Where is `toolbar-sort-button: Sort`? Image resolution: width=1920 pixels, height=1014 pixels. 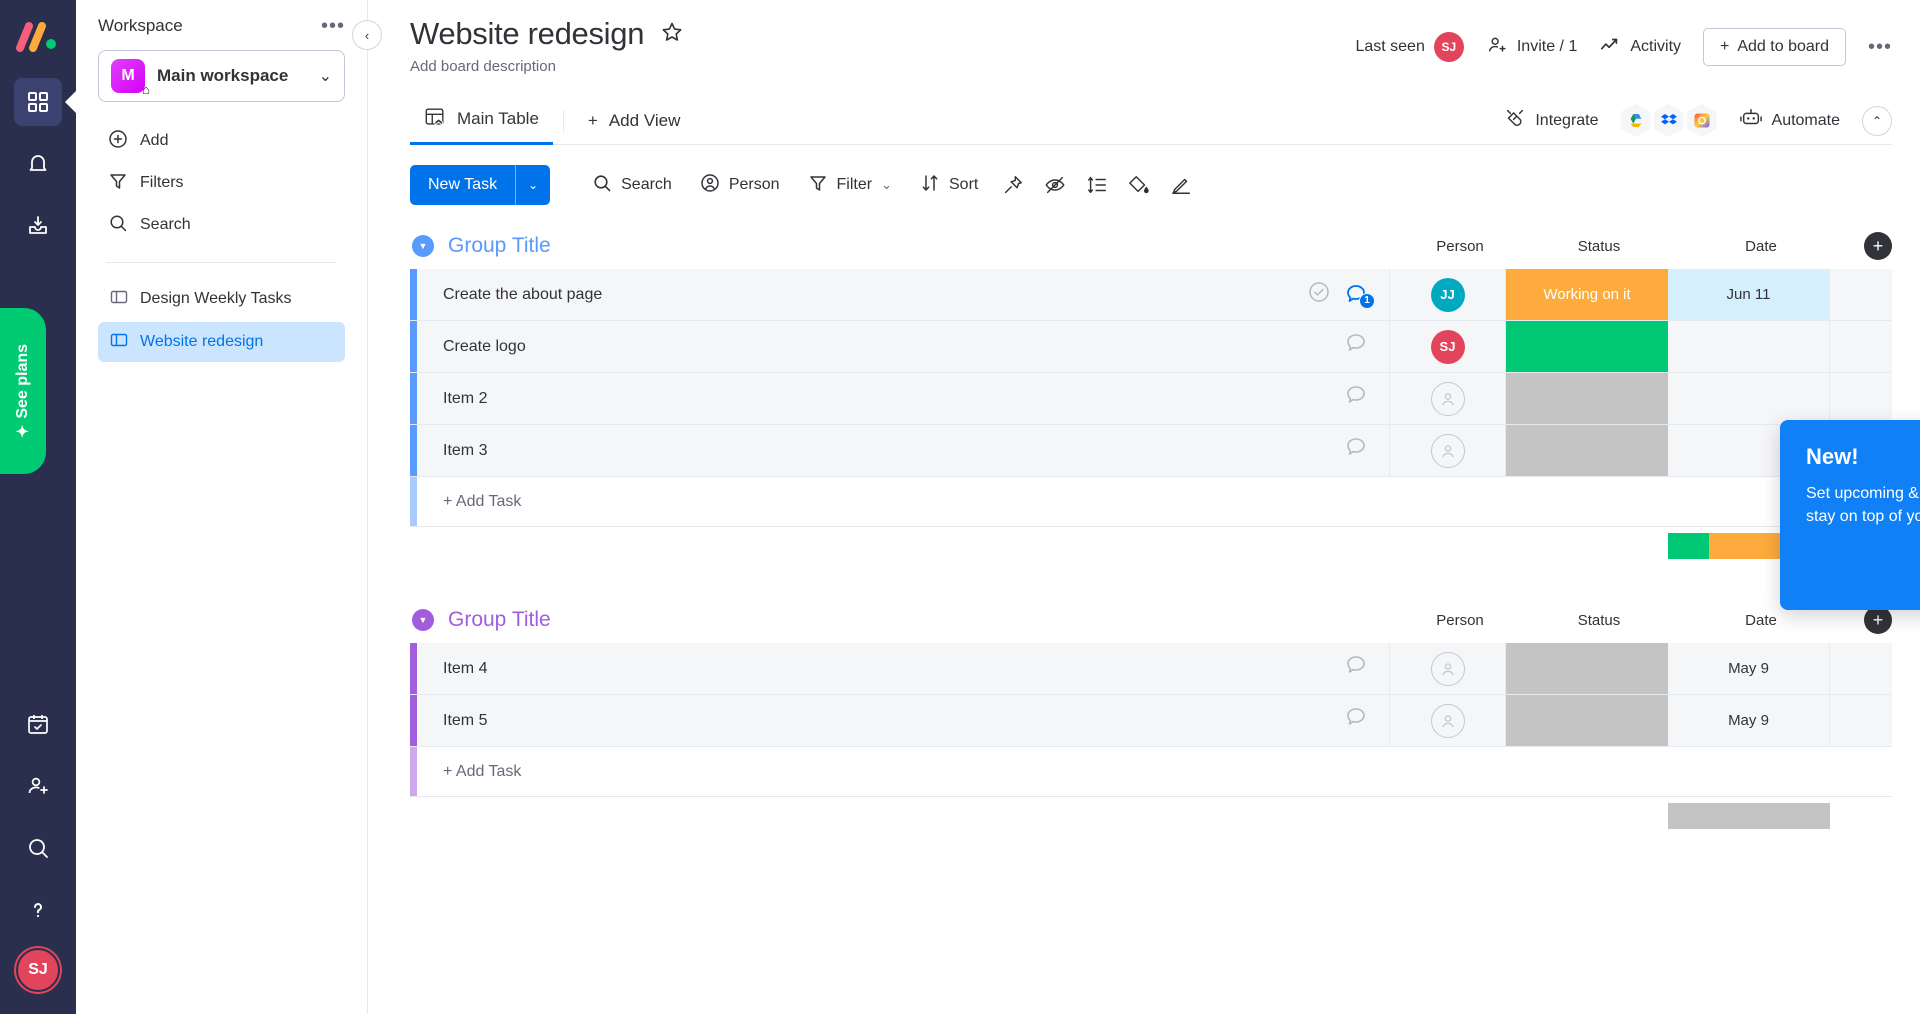
toolbar-sort-button: Sort is located at coordinates (949, 185).